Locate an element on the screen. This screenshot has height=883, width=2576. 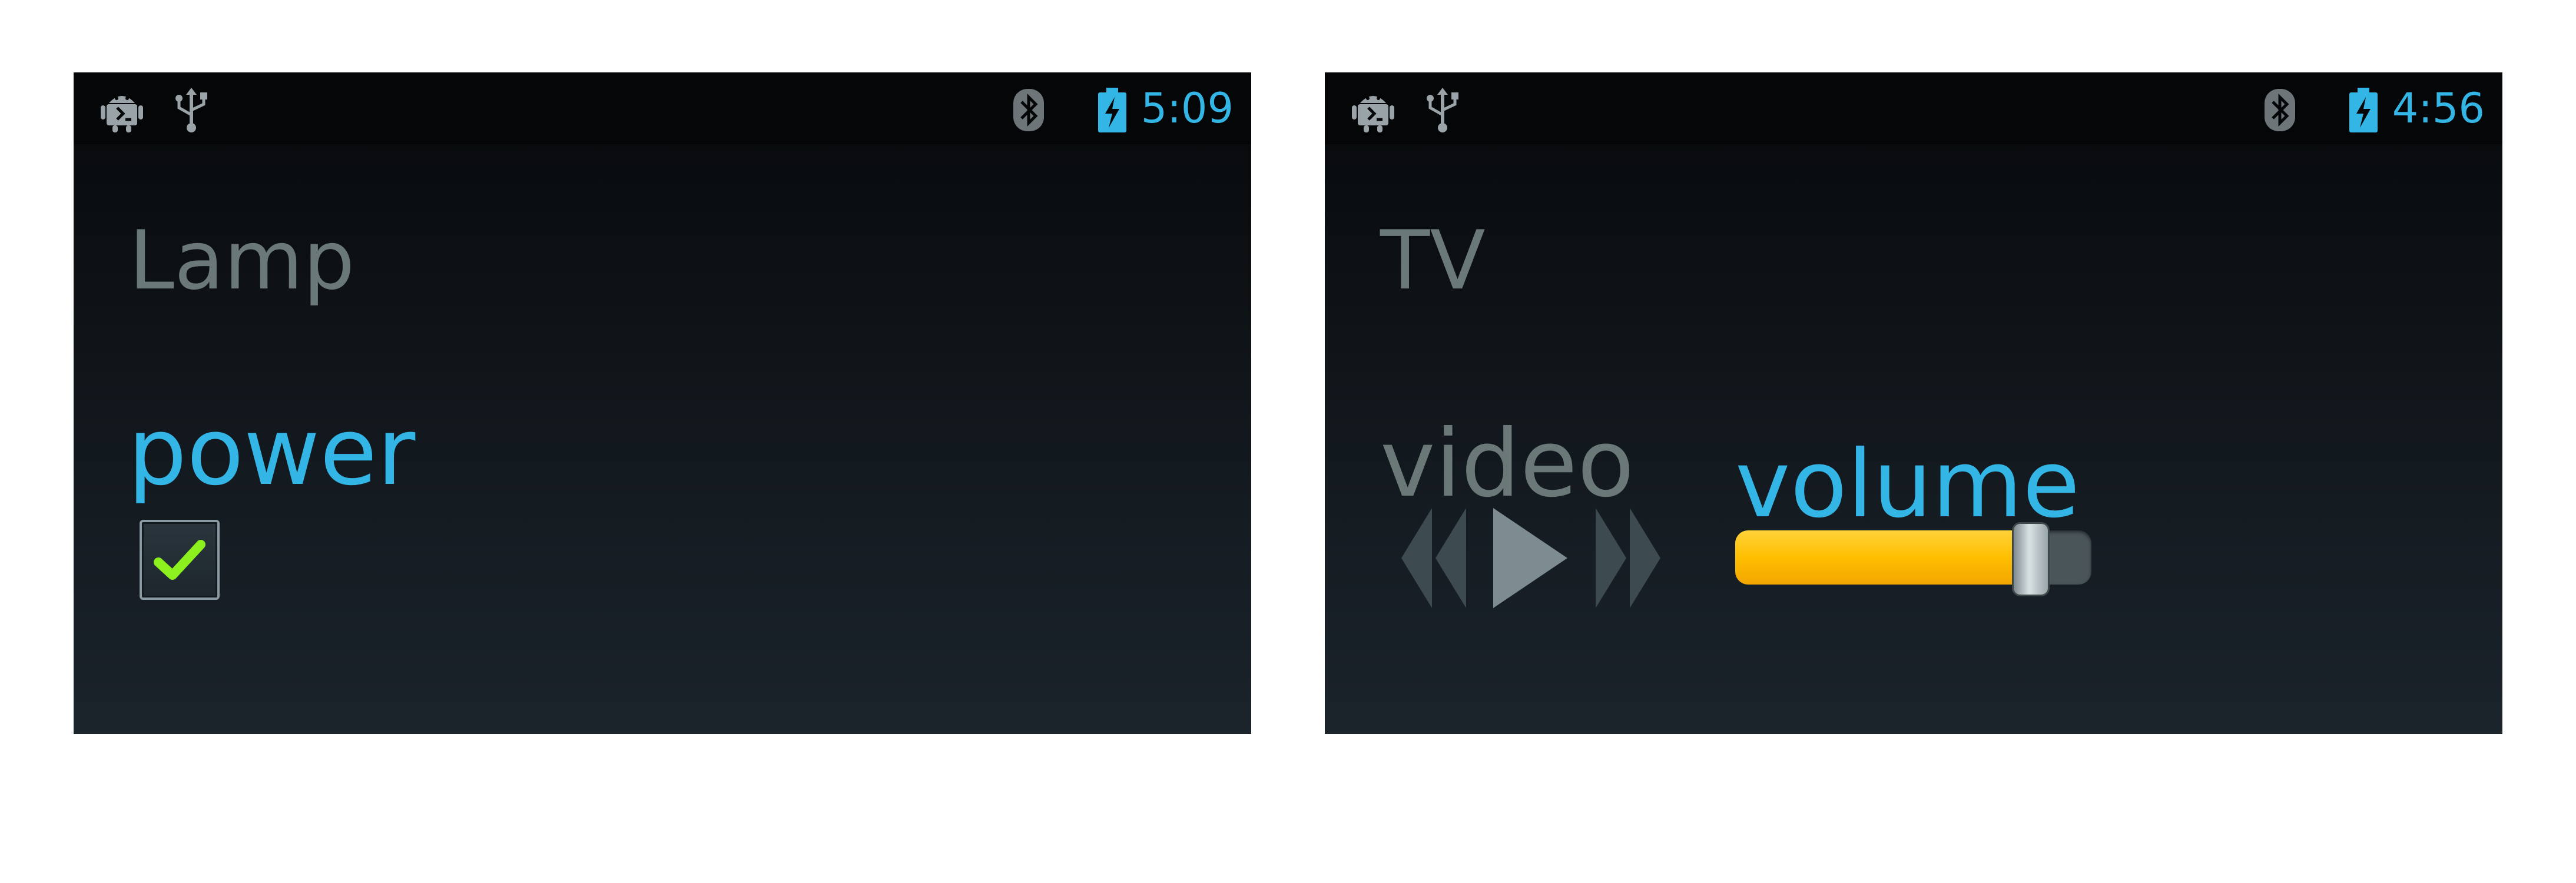
status-clock: 5:09 is located at coordinates (1187, 108).